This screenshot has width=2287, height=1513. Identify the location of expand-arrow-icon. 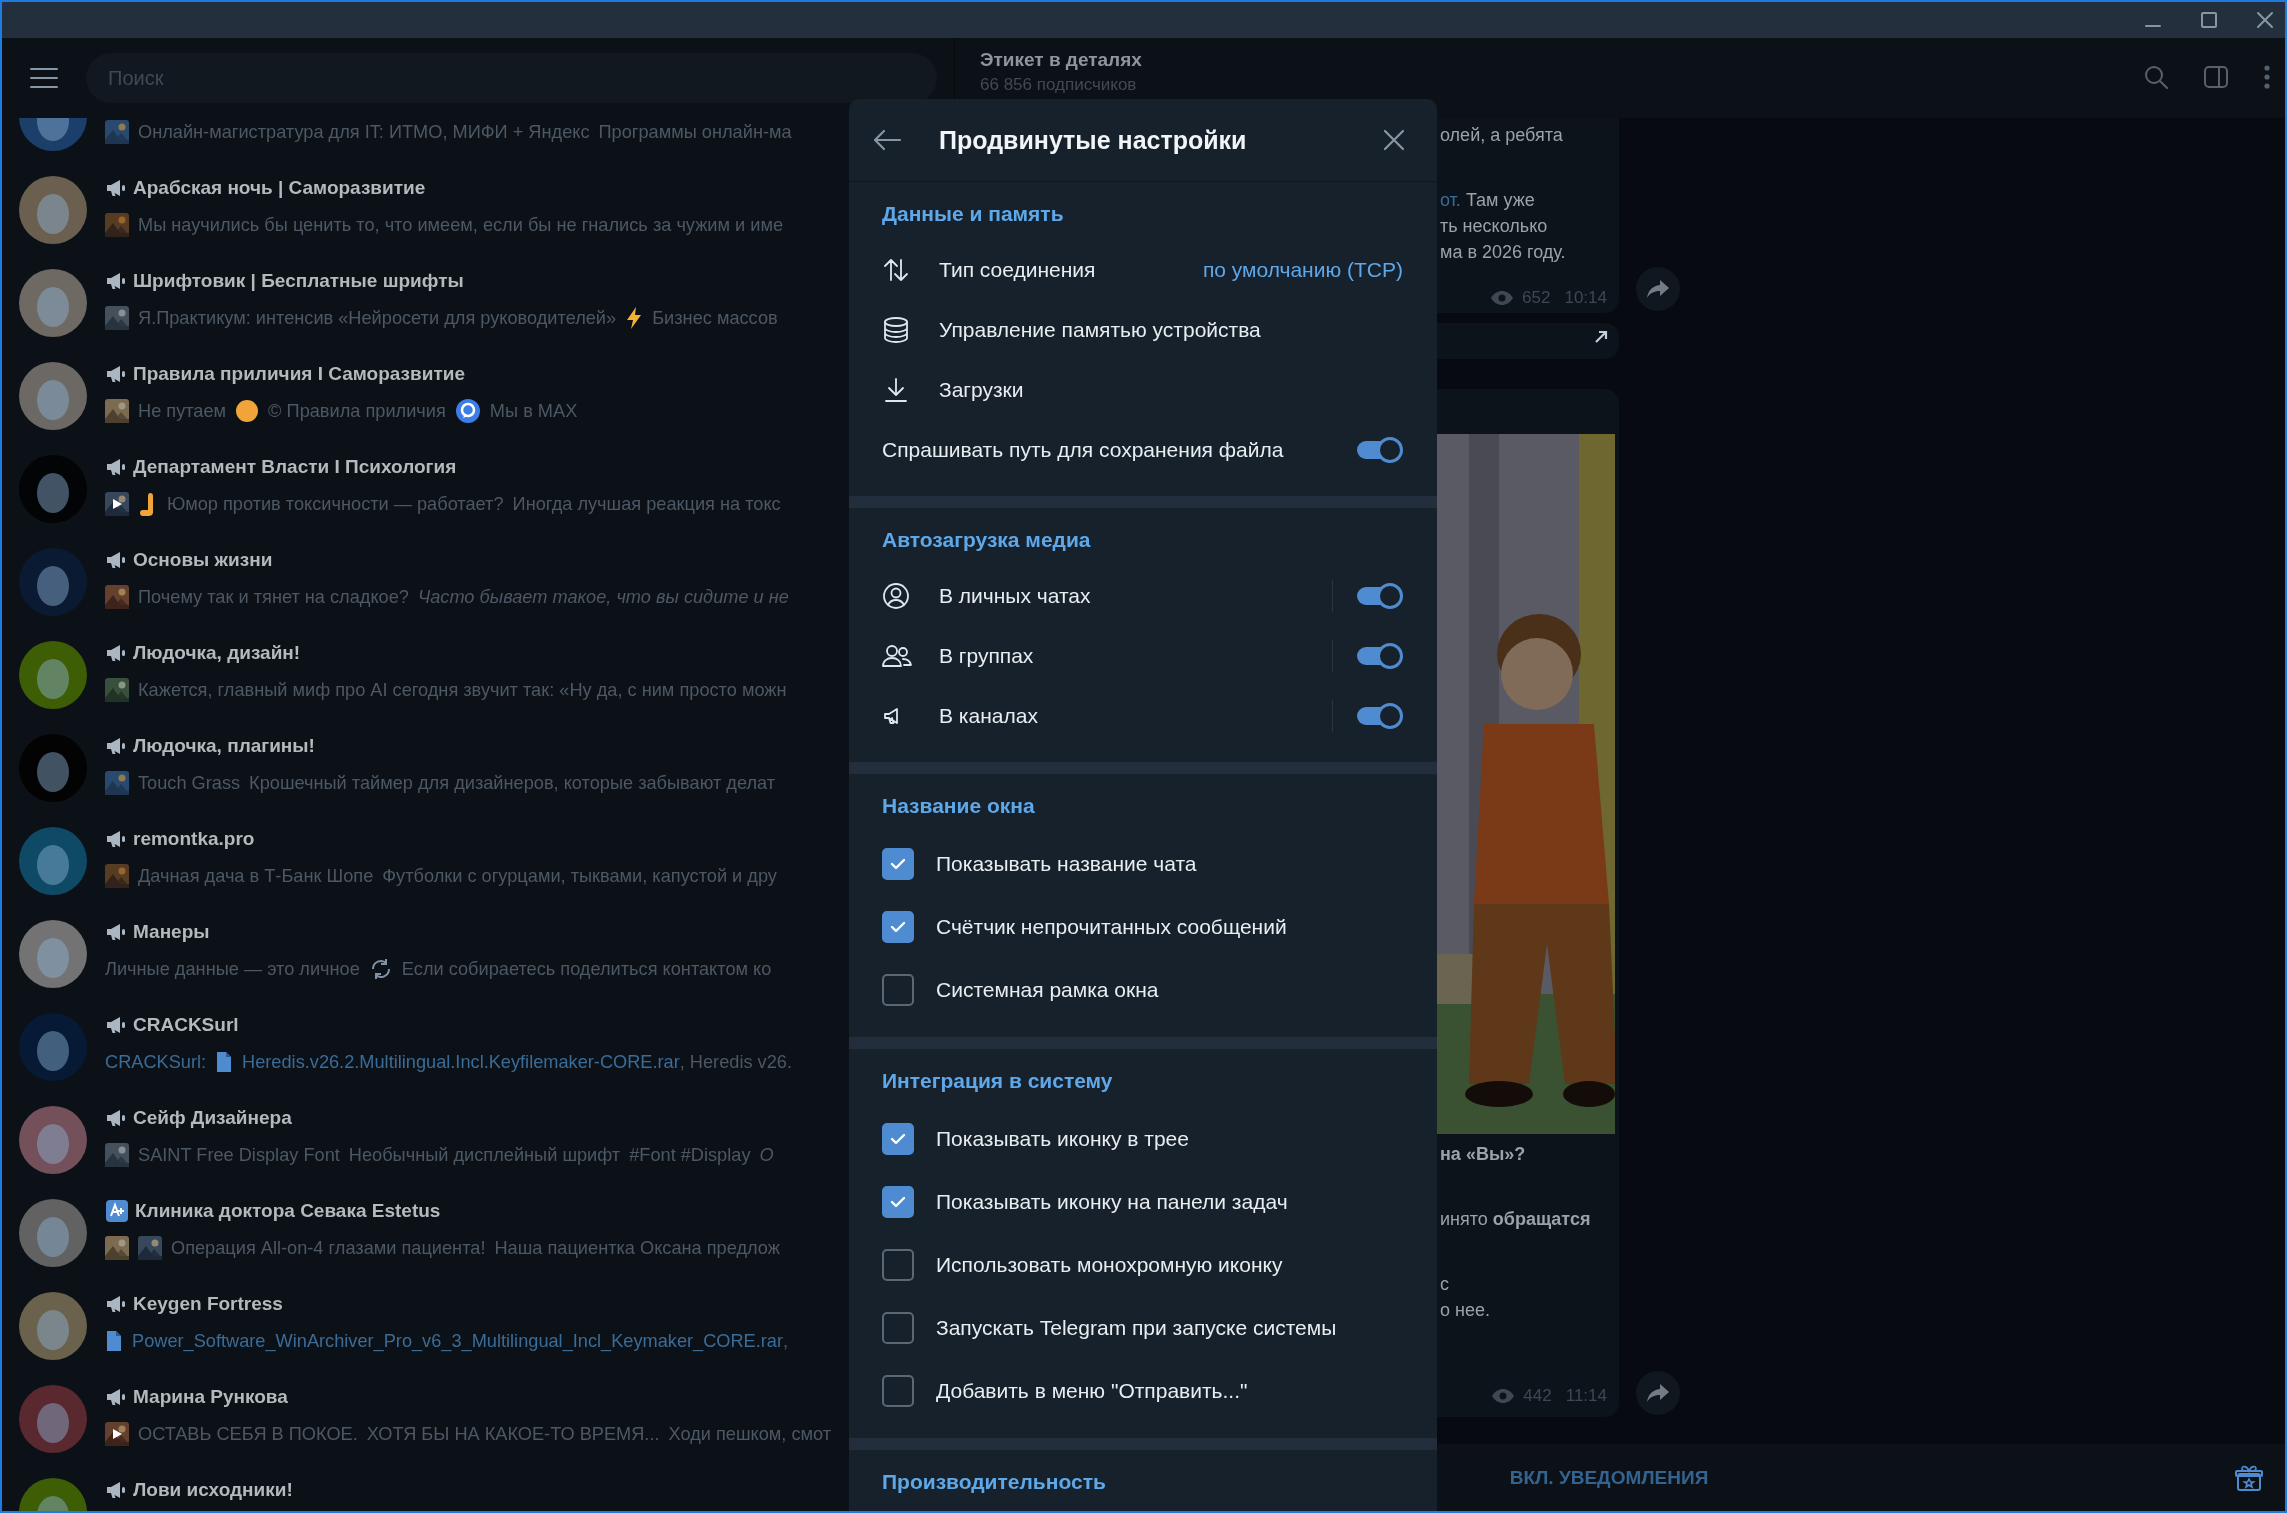
(1601, 337).